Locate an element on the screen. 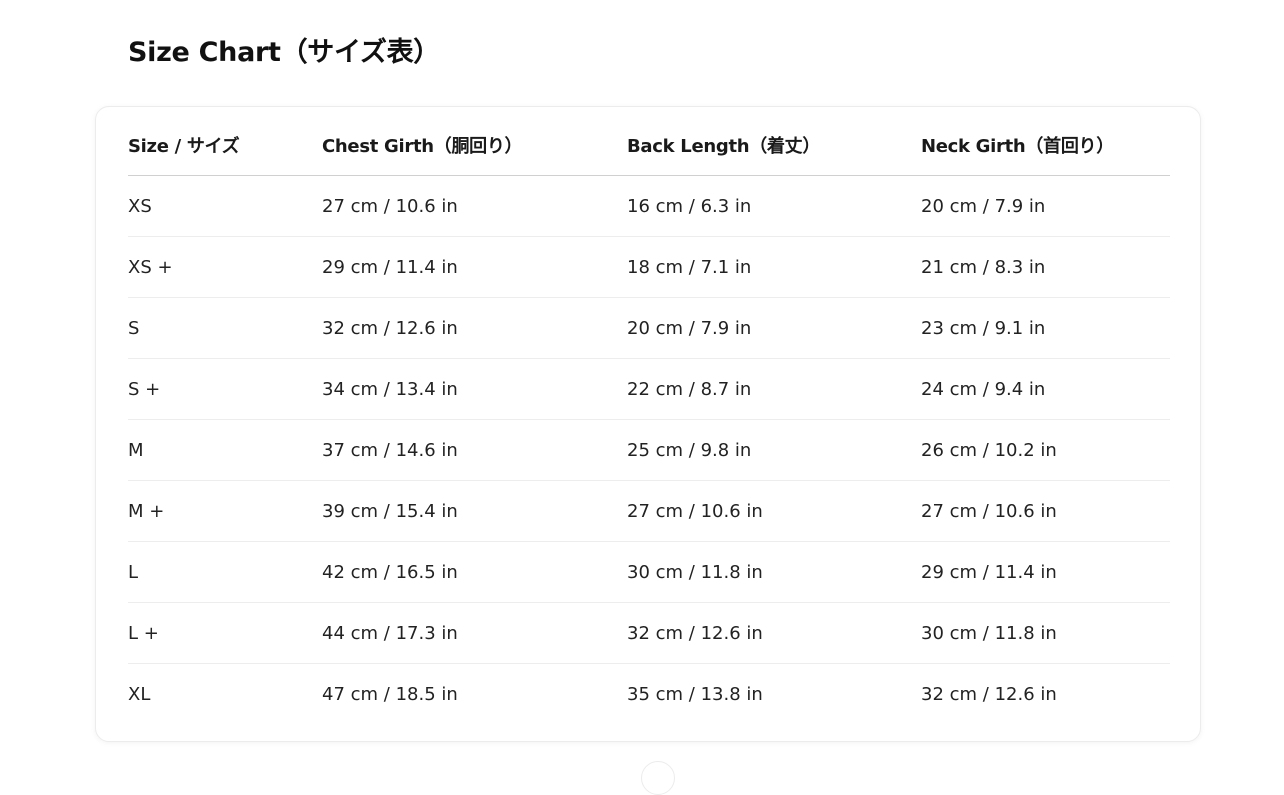 This screenshot has height=795, width=1284. neck-girth-cell: 23 cm / 9.1 in is located at coordinates (1045, 328).